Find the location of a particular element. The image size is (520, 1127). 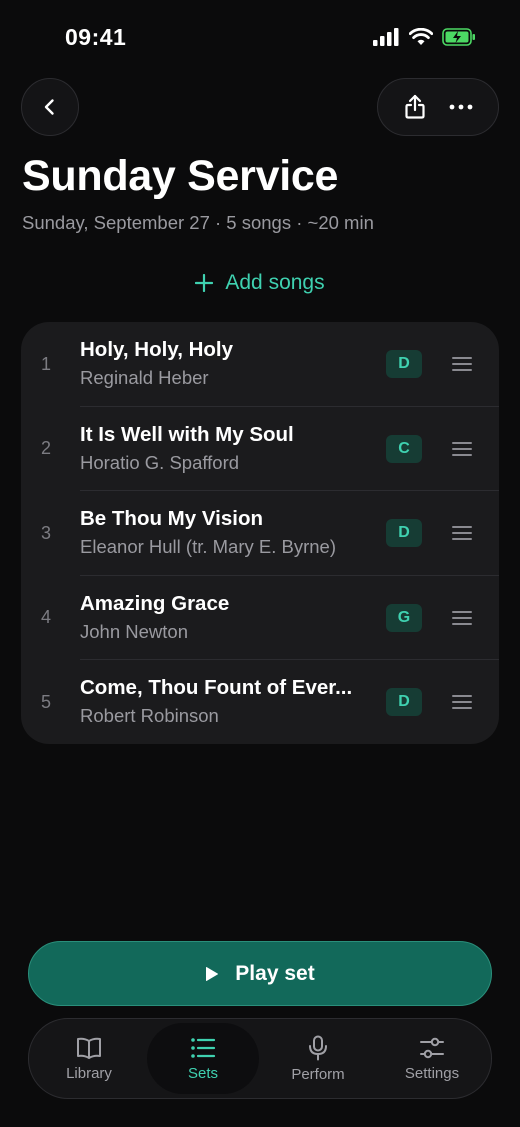

wifi-icon is located at coordinates (421, 36).